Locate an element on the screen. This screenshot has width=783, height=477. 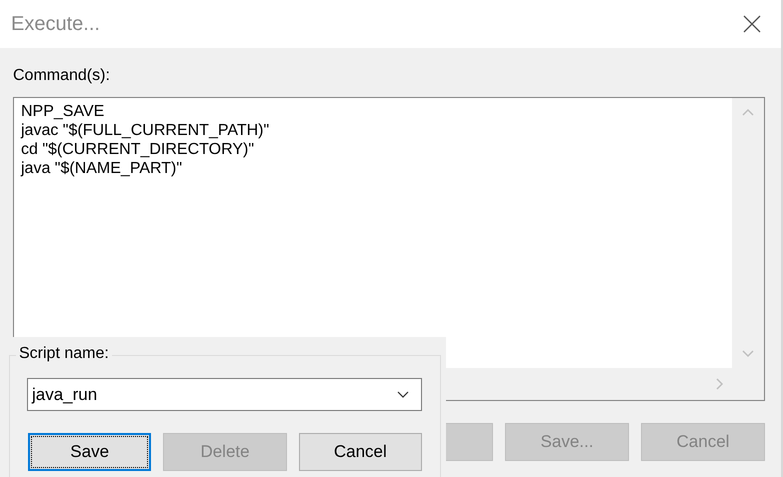
scroll-down-icon is located at coordinates (748, 354).